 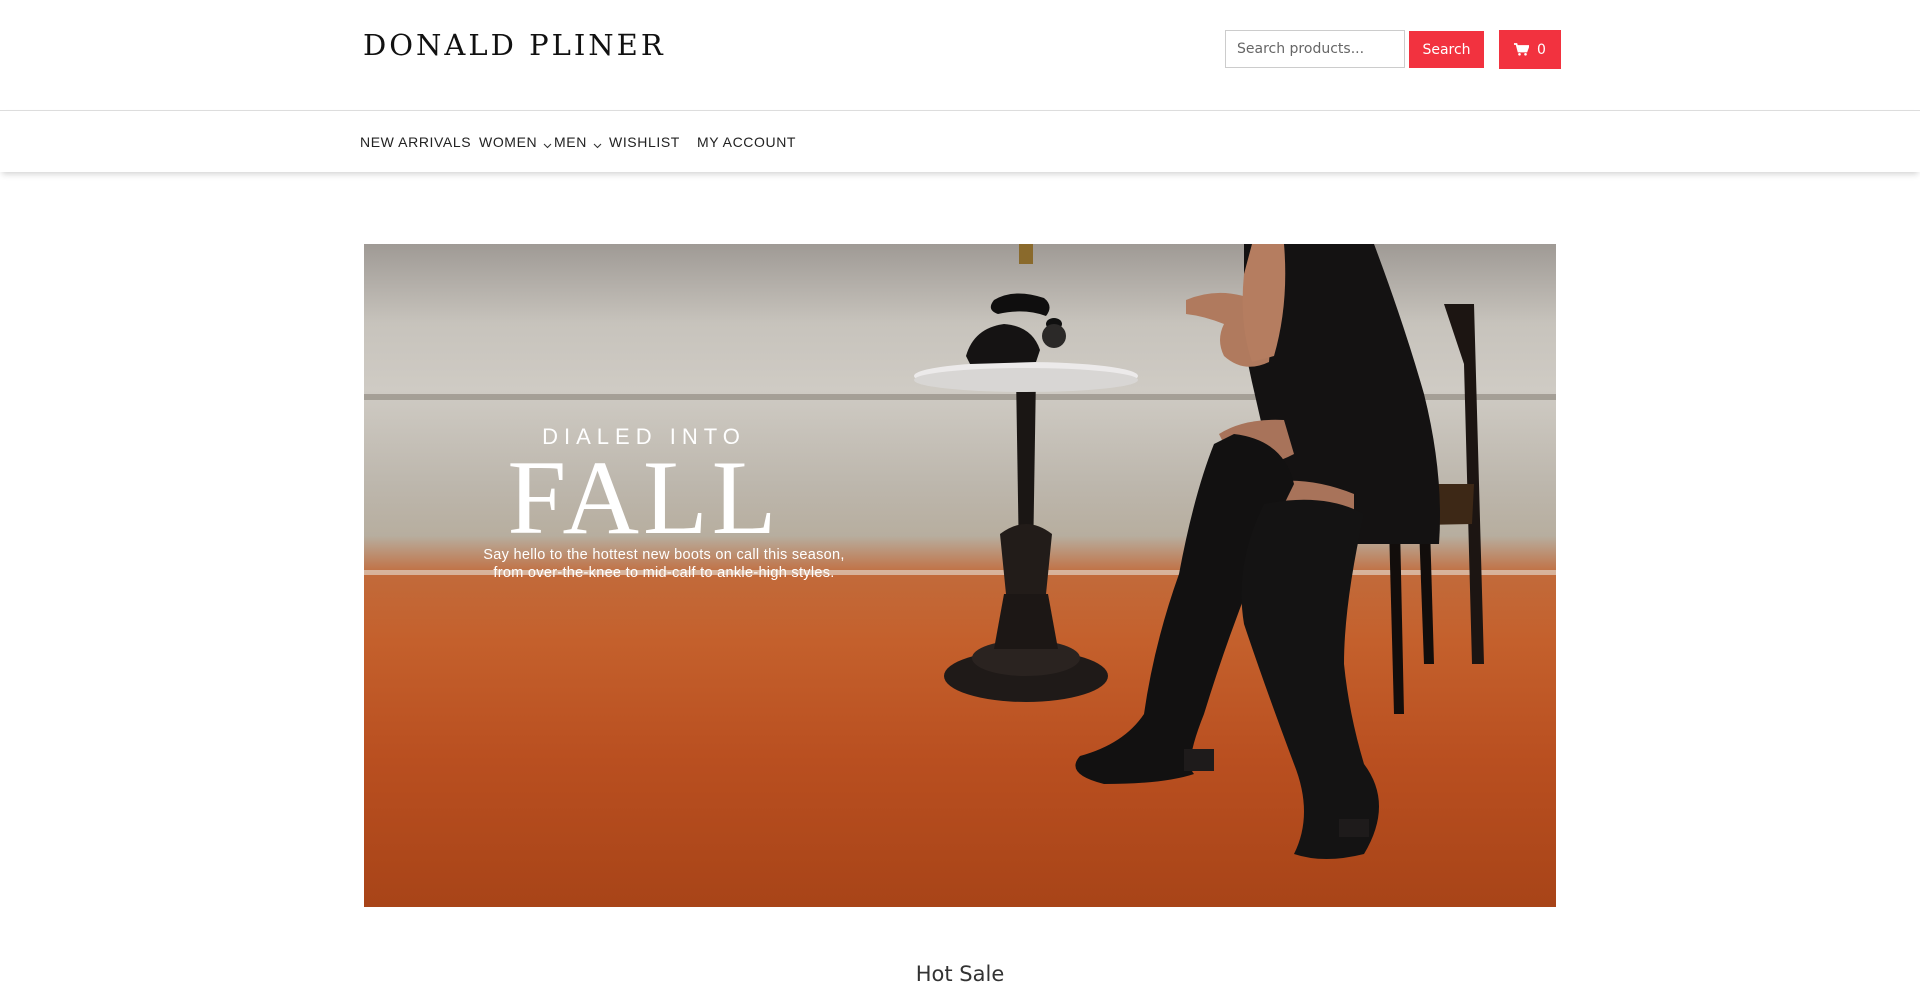 I want to click on hero-title: FALL, so click(x=644, y=497).